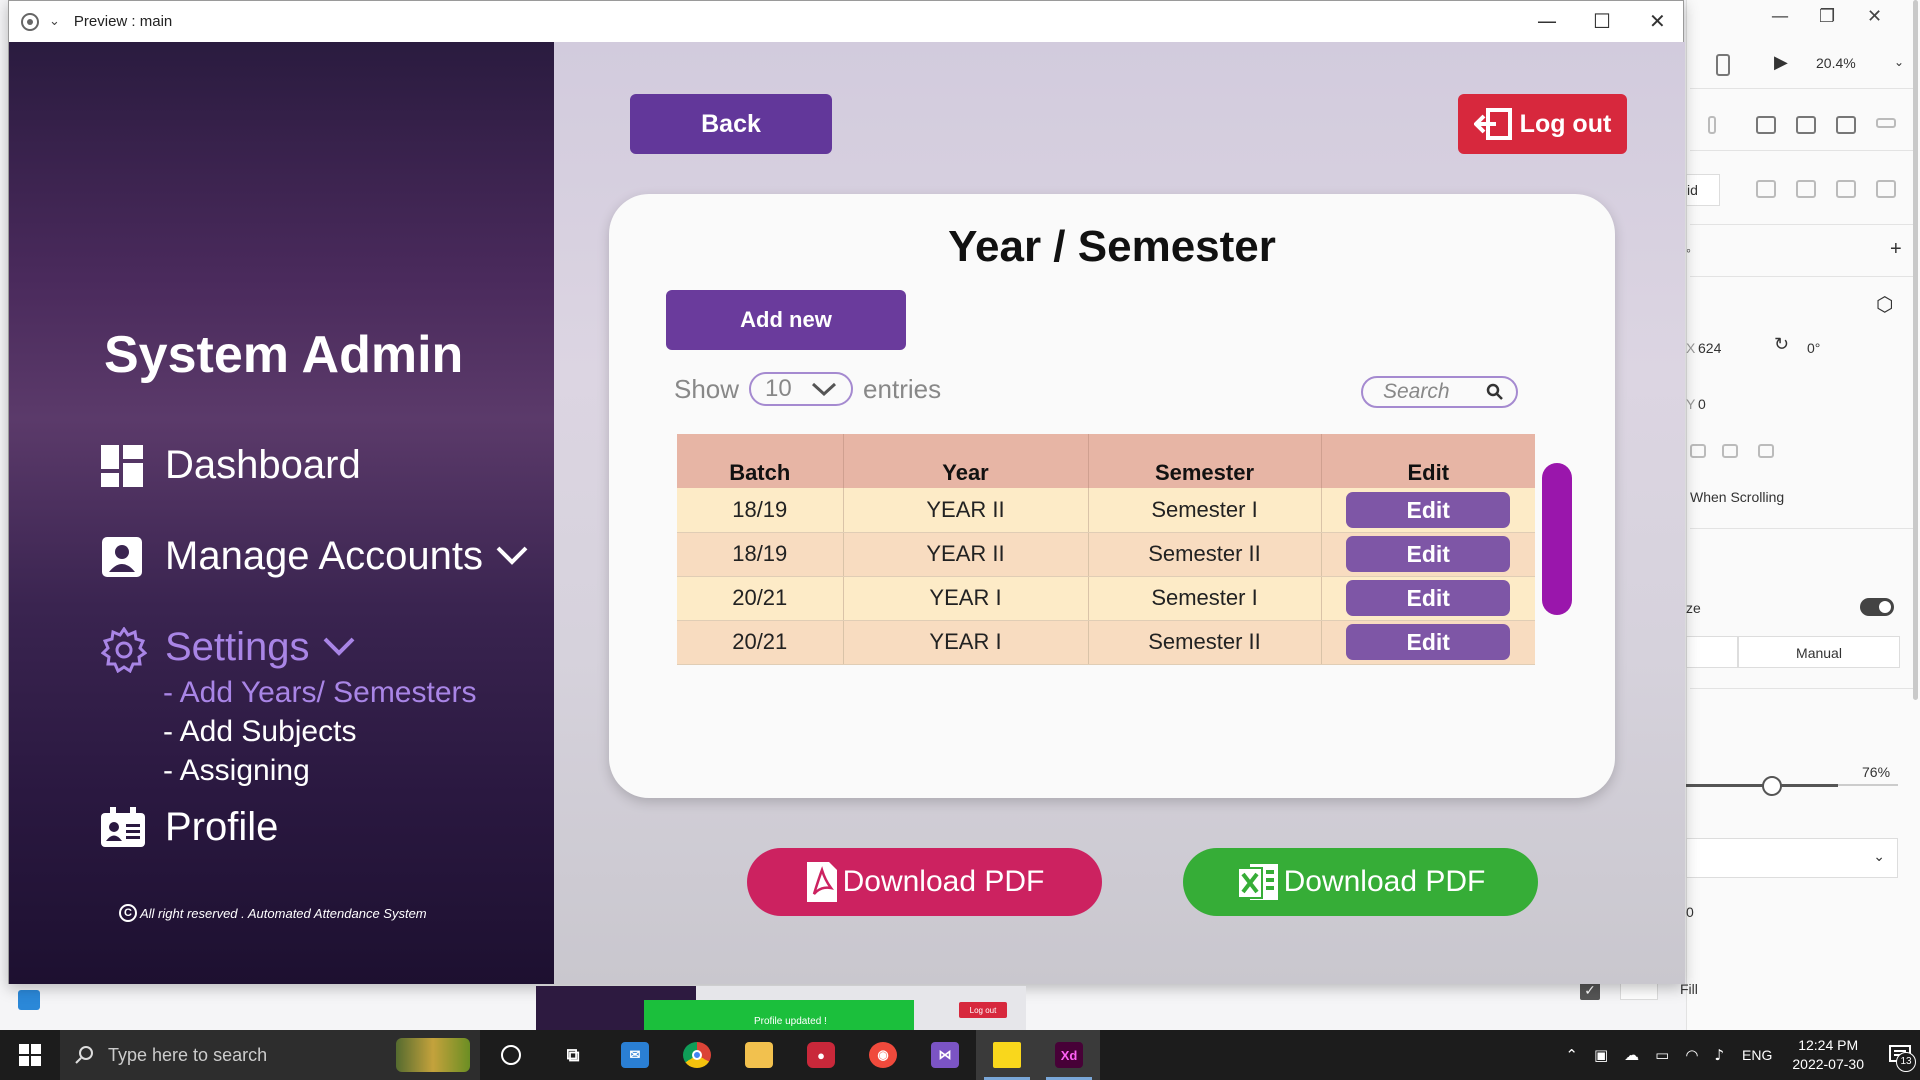  Describe the element at coordinates (1492, 124) in the screenshot. I see `logout-icon` at that location.